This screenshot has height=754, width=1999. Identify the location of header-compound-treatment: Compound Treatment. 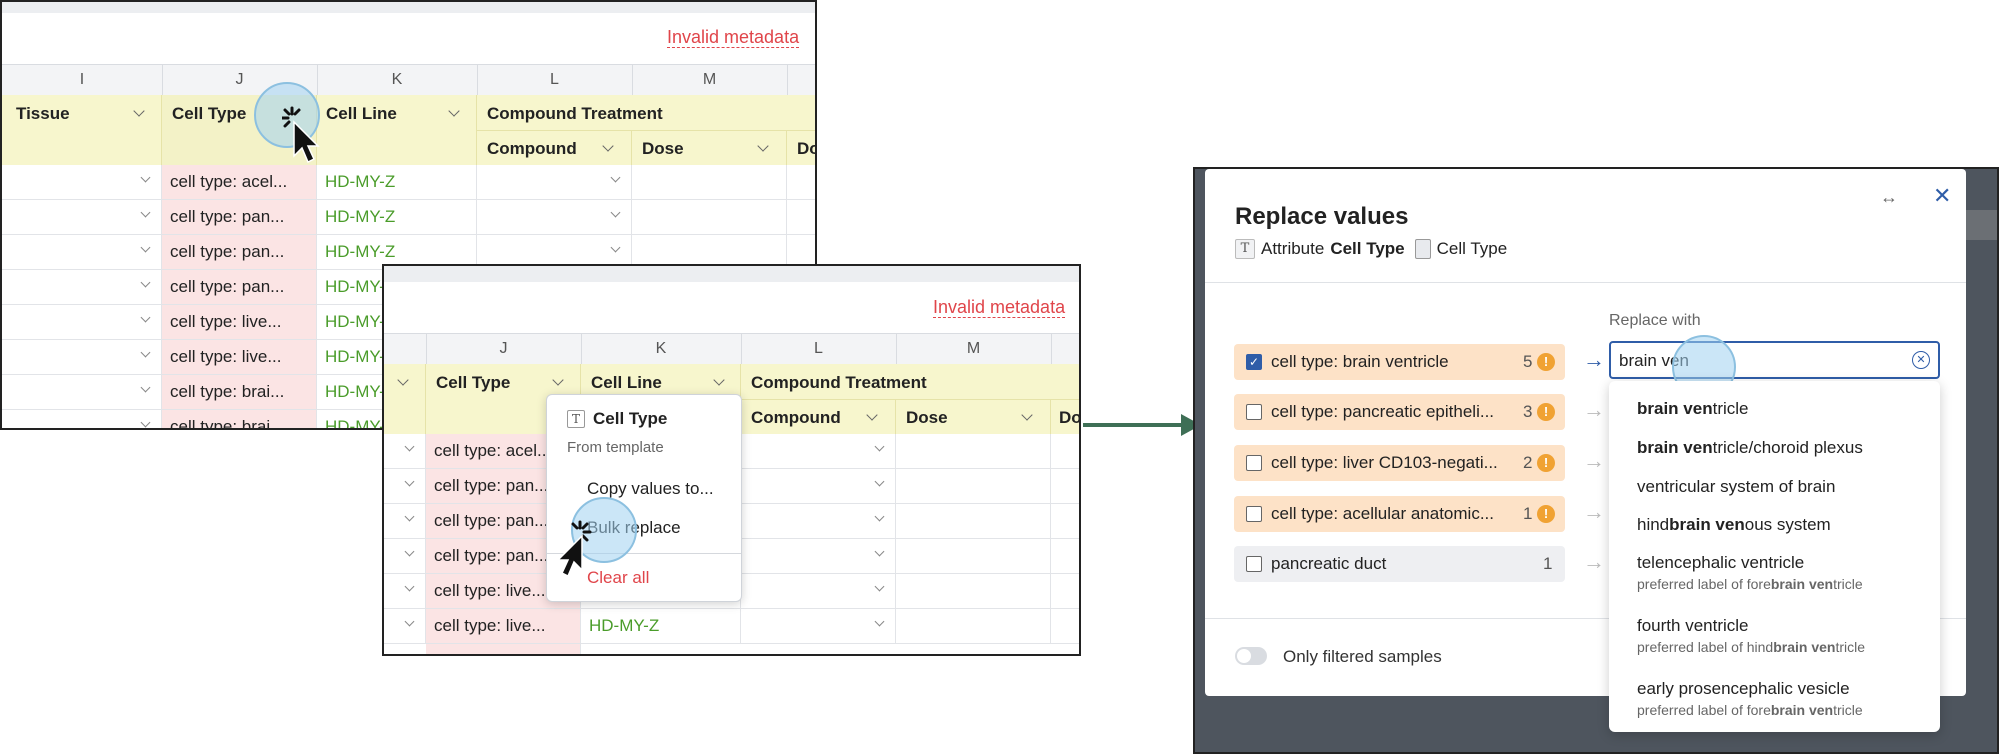
(910, 381).